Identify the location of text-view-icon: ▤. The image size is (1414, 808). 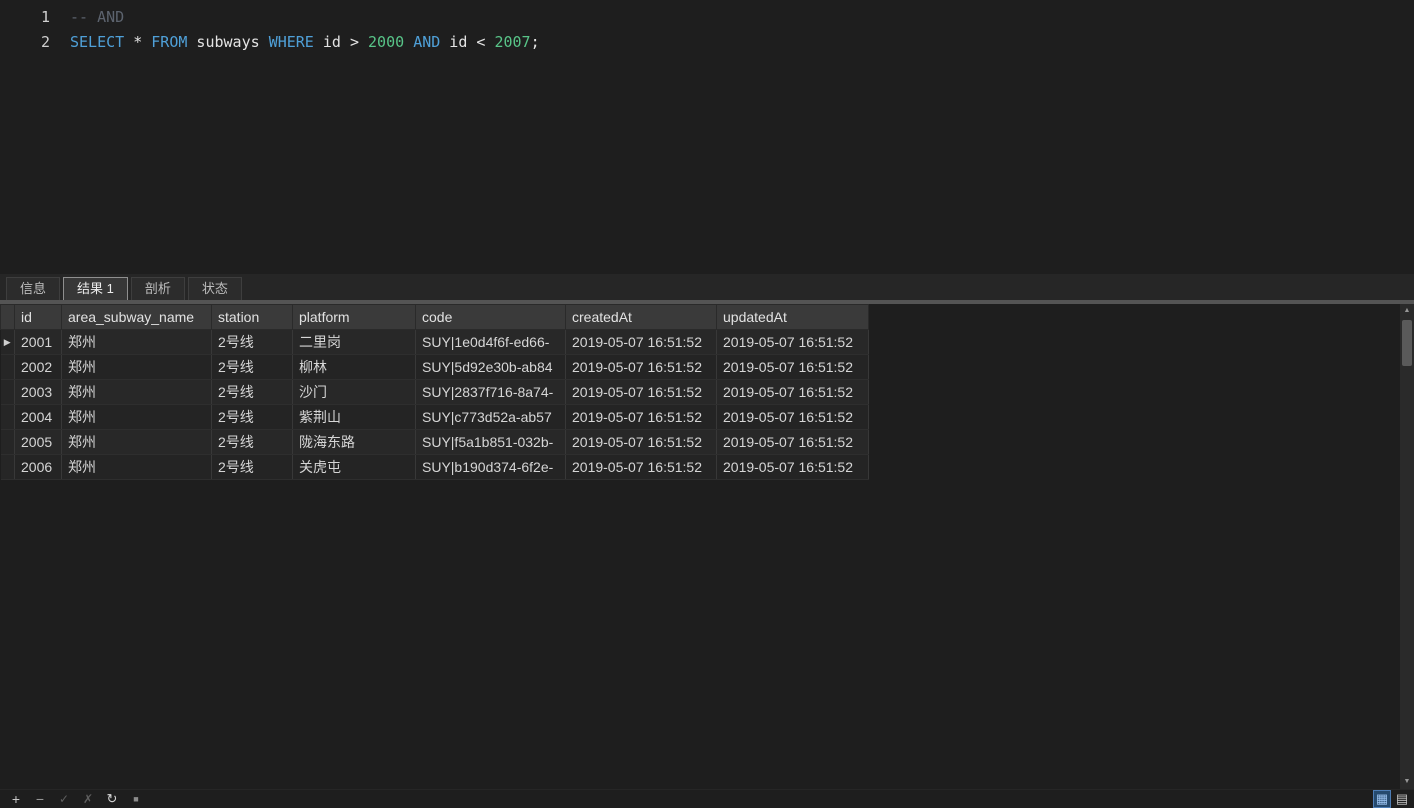
(1402, 799).